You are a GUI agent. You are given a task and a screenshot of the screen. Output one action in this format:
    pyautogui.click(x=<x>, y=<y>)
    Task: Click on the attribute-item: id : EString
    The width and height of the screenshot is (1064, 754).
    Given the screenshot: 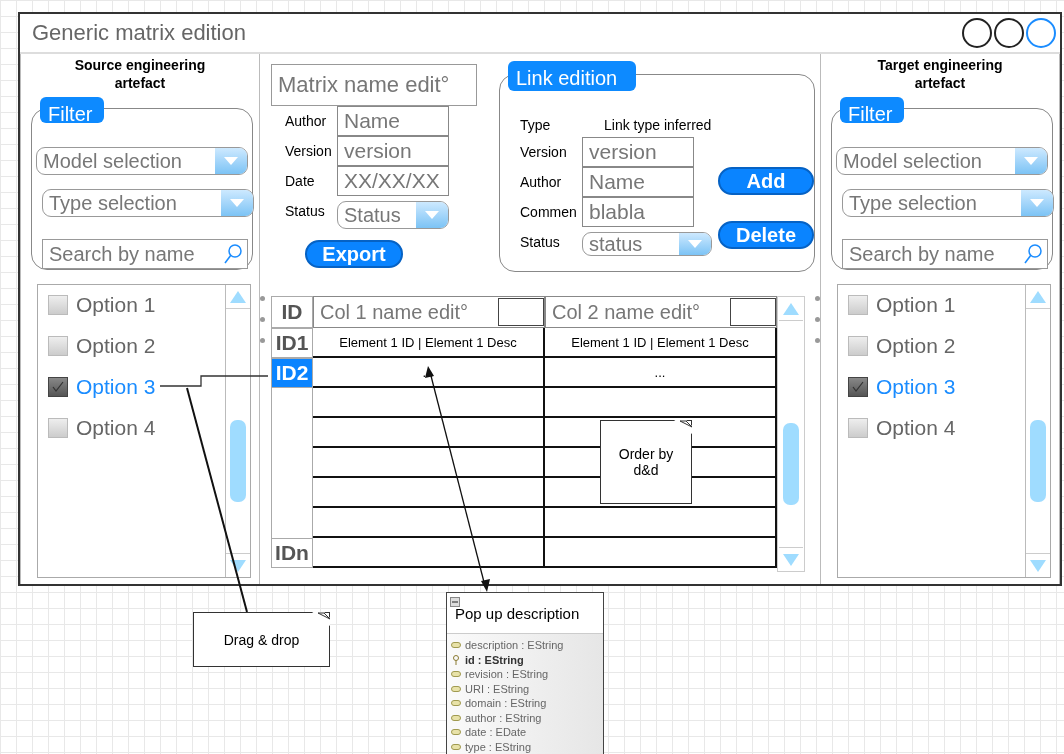 What is the action you would take?
    pyautogui.click(x=527, y=659)
    